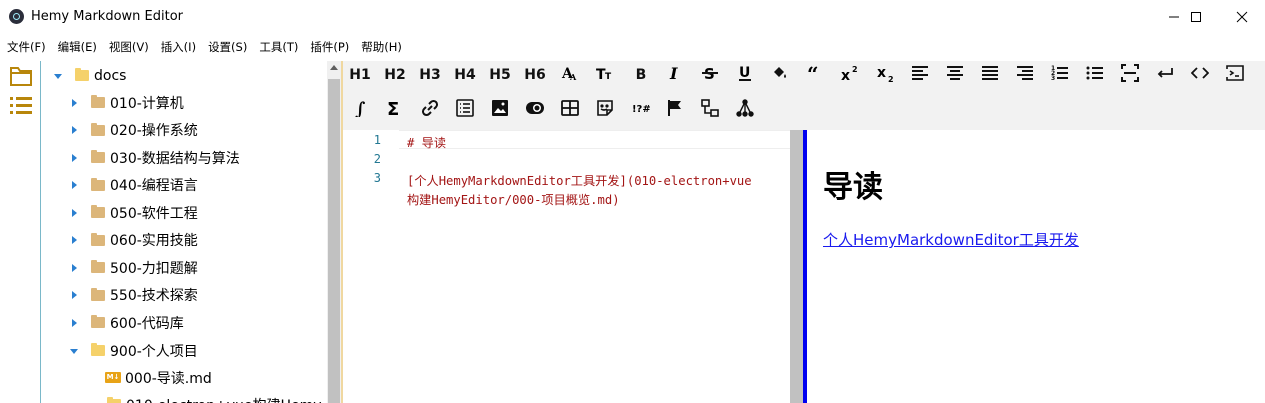 The height and width of the screenshot is (403, 1265). Describe the element at coordinates (430, 75) in the screenshot. I see `heading-3-button: H3` at that location.